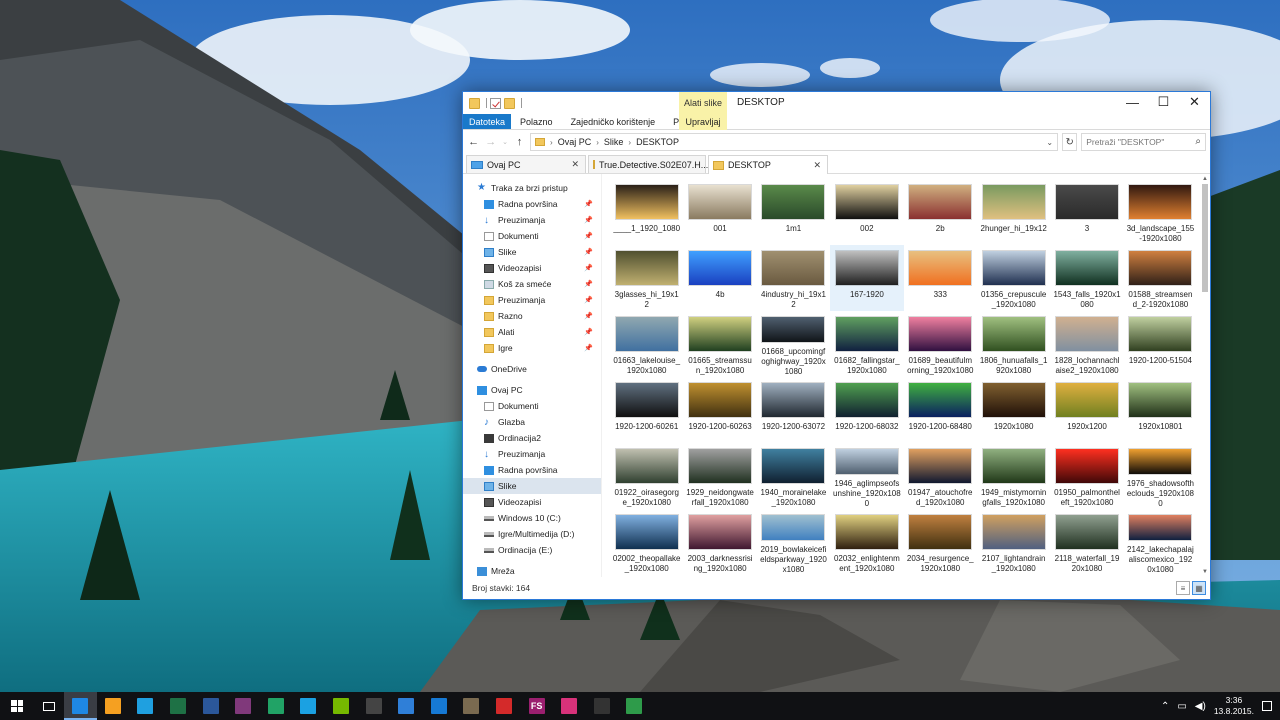  I want to click on file-item: 1m1, so click(793, 212).